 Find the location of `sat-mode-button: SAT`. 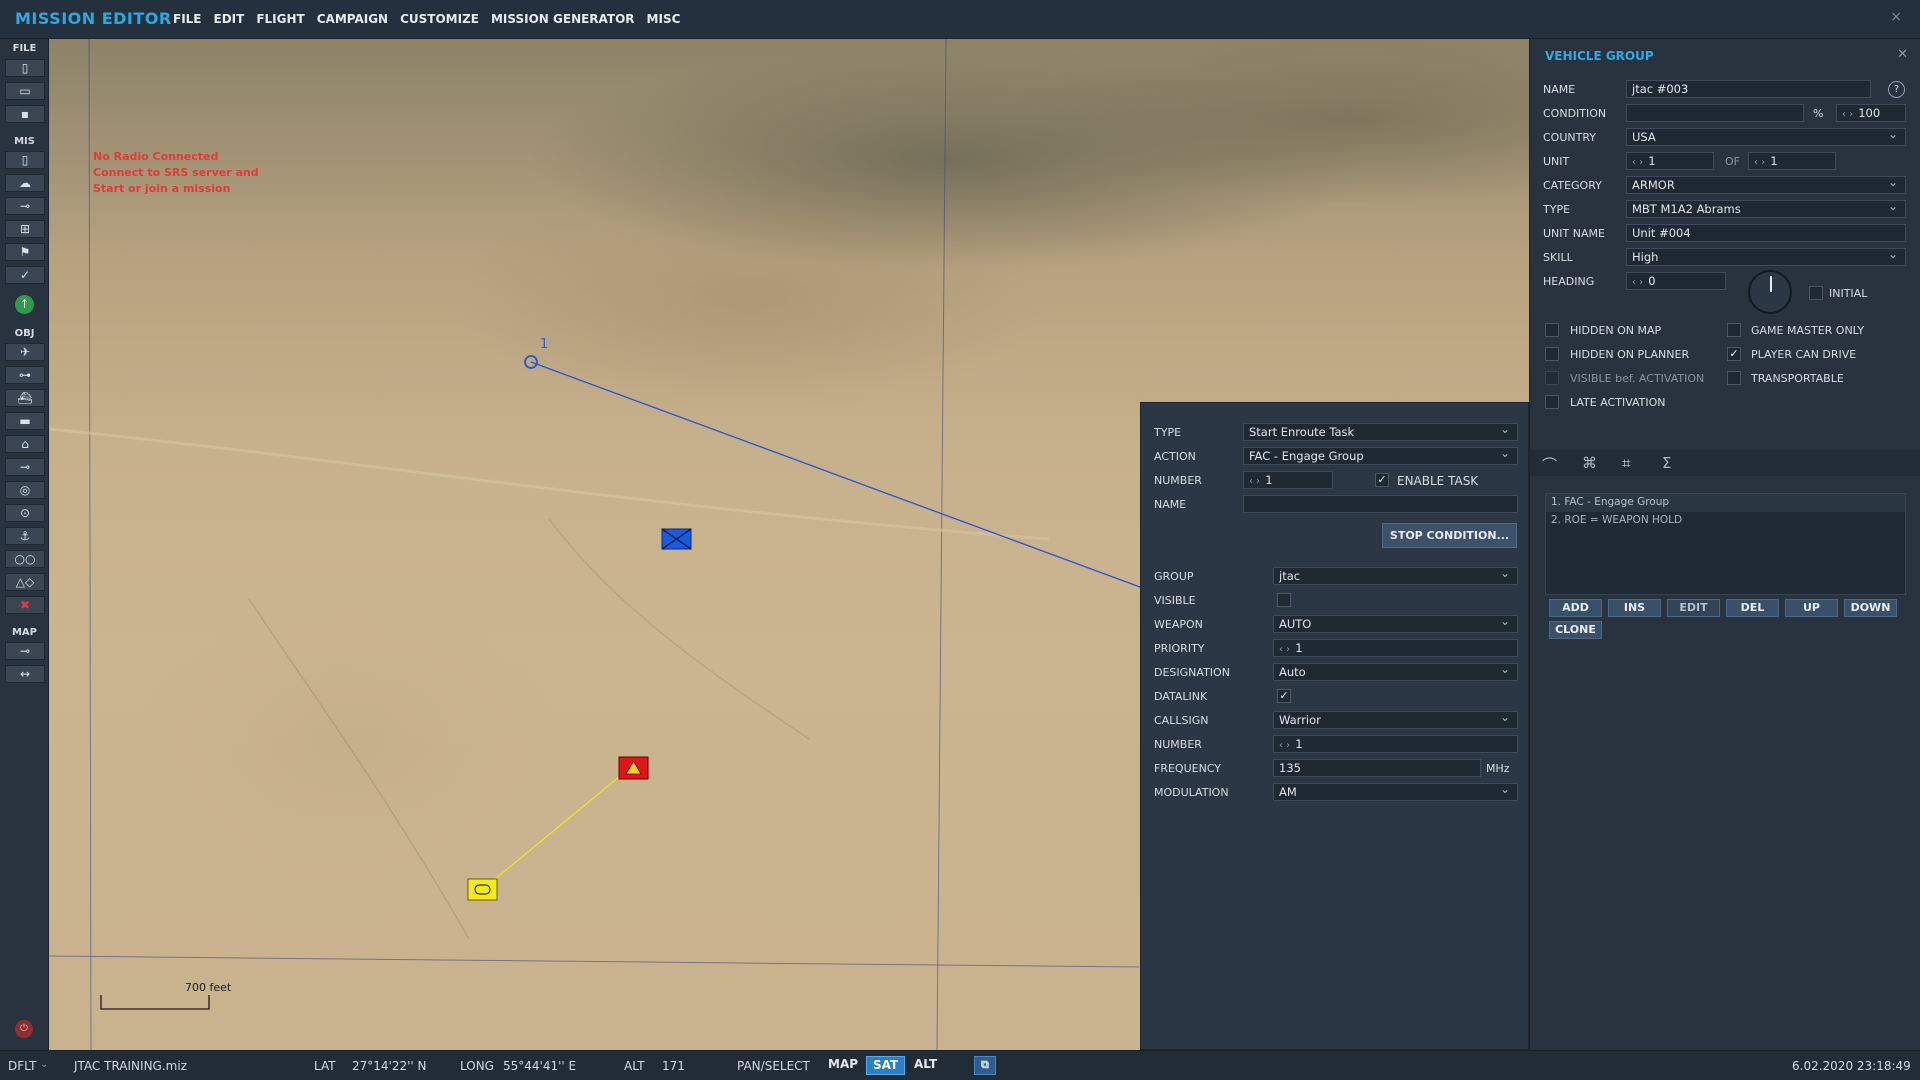

sat-mode-button: SAT is located at coordinates (886, 1065).